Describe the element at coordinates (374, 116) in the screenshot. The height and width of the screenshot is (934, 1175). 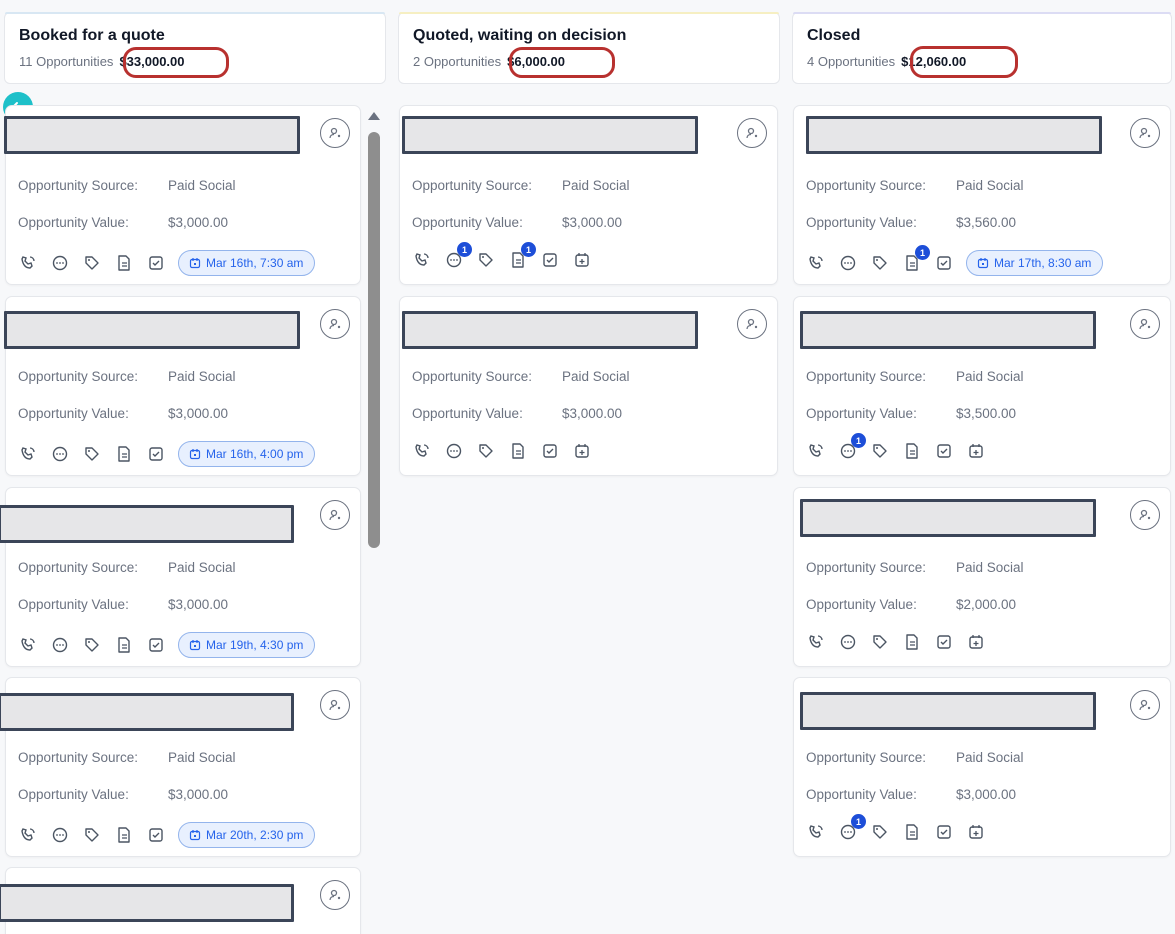
I see `scroll-up-arrow` at that location.